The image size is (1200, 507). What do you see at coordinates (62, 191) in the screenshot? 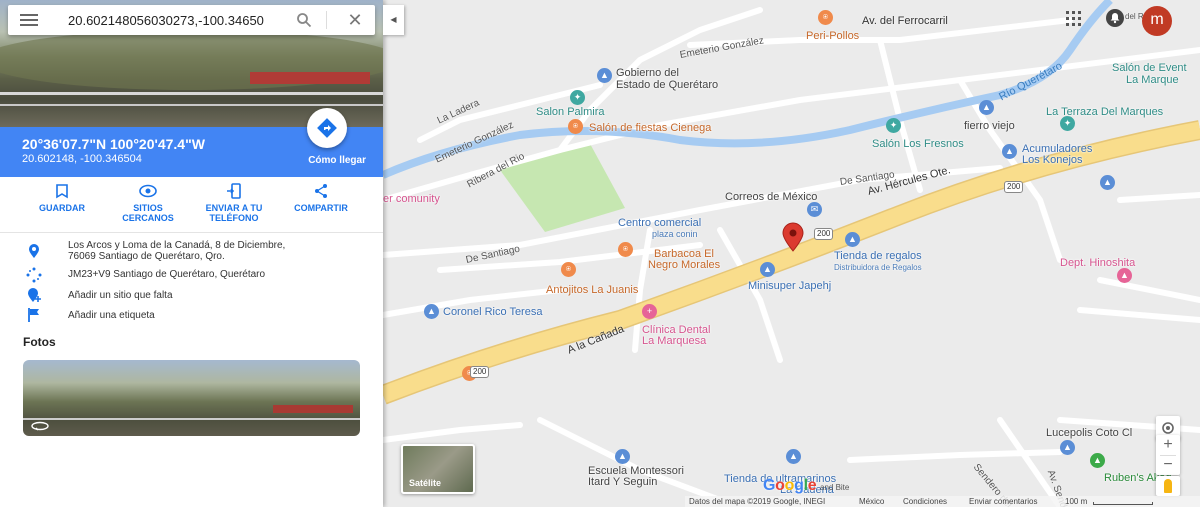
I see `bookmark-icon` at bounding box center [62, 191].